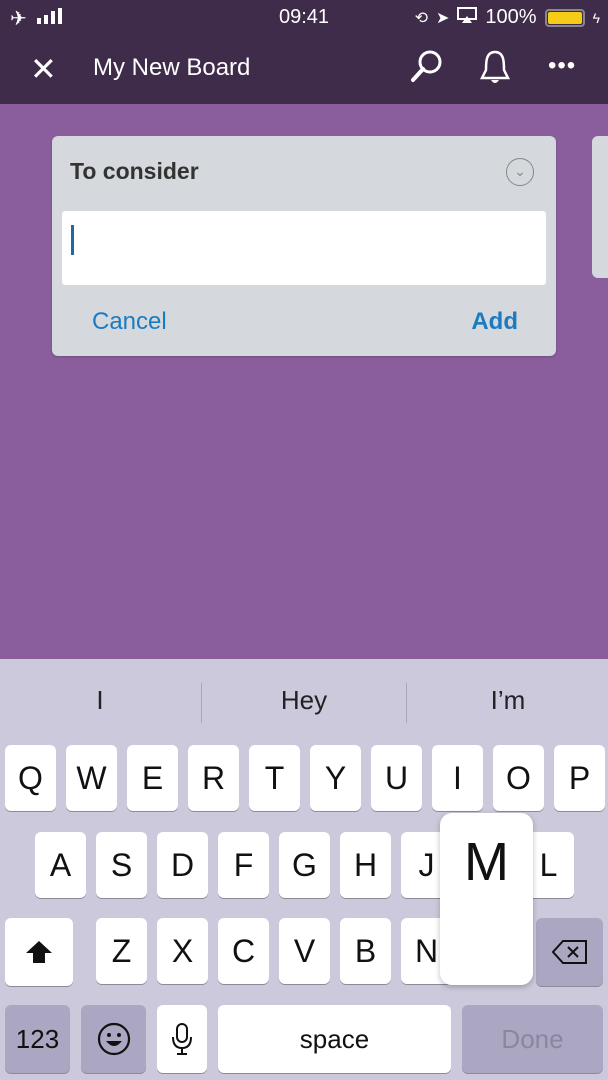 This screenshot has height=1080, width=608. I want to click on cancel-button: Cancel, so click(129, 322).